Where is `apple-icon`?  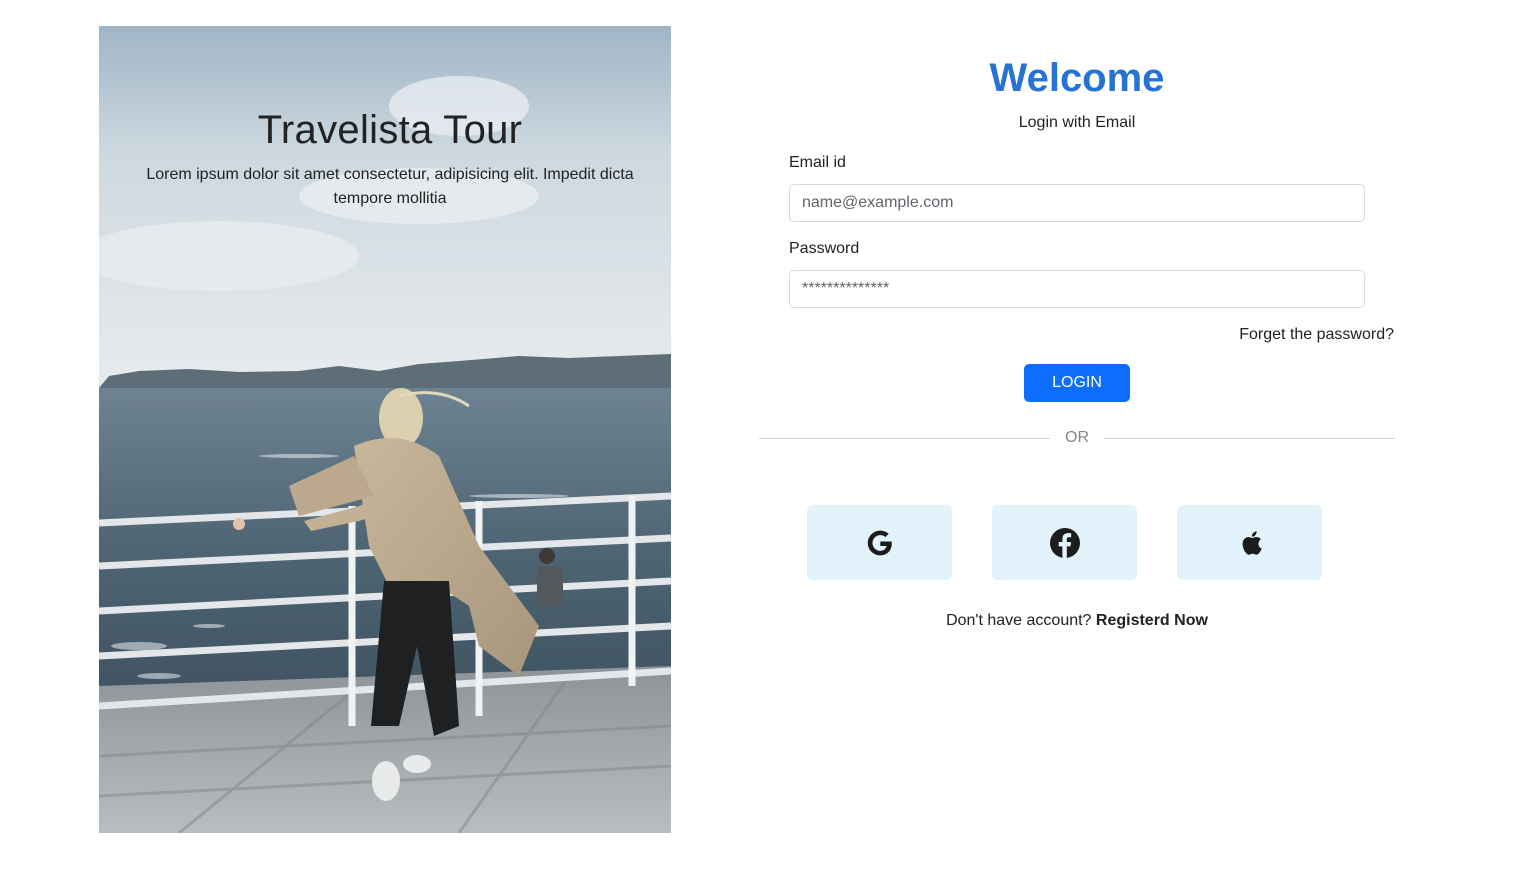
apple-icon is located at coordinates (1252, 542).